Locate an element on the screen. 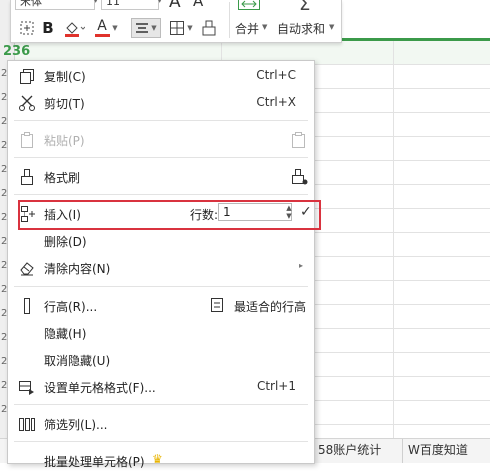 This screenshot has width=490, height=474. menu-item-format-painter: 格式刷 is located at coordinates (161, 177).